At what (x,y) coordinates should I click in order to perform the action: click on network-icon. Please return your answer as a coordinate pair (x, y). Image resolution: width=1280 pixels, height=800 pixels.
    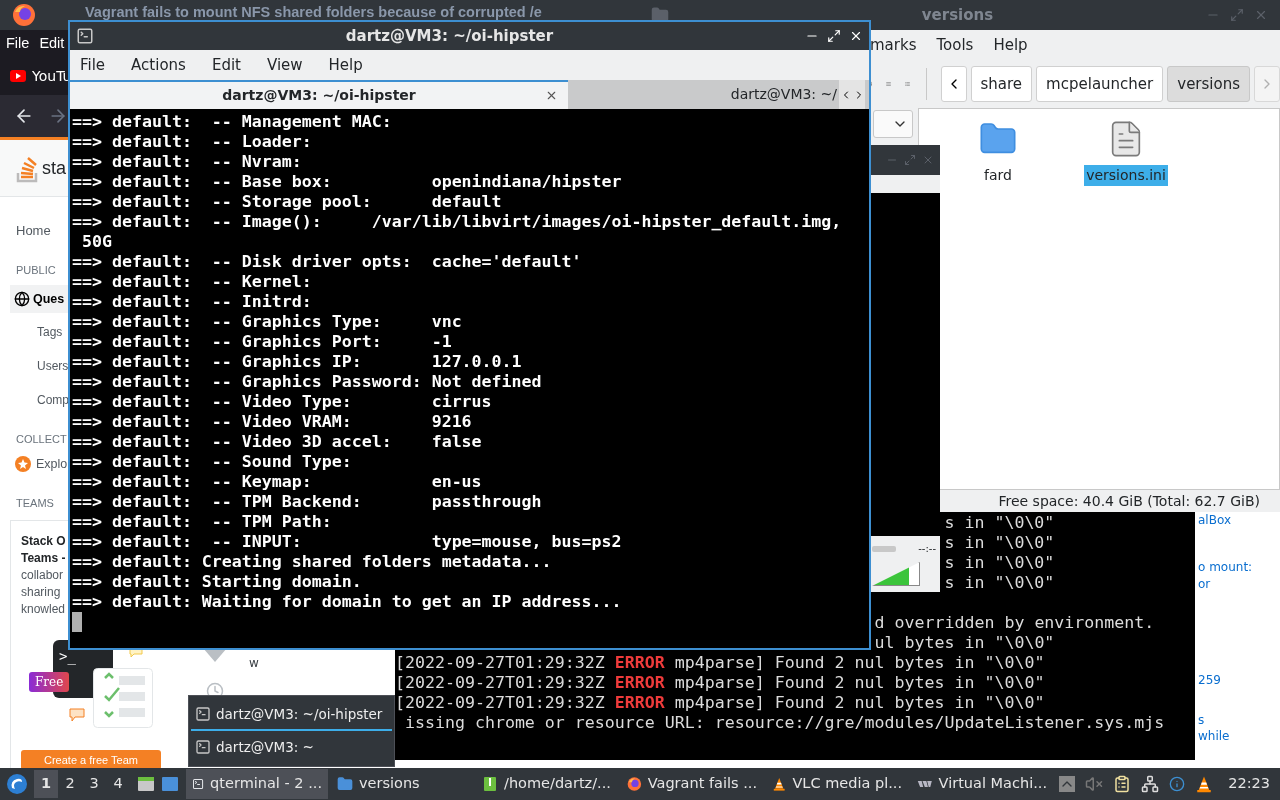
    Looking at the image, I should click on (1150, 784).